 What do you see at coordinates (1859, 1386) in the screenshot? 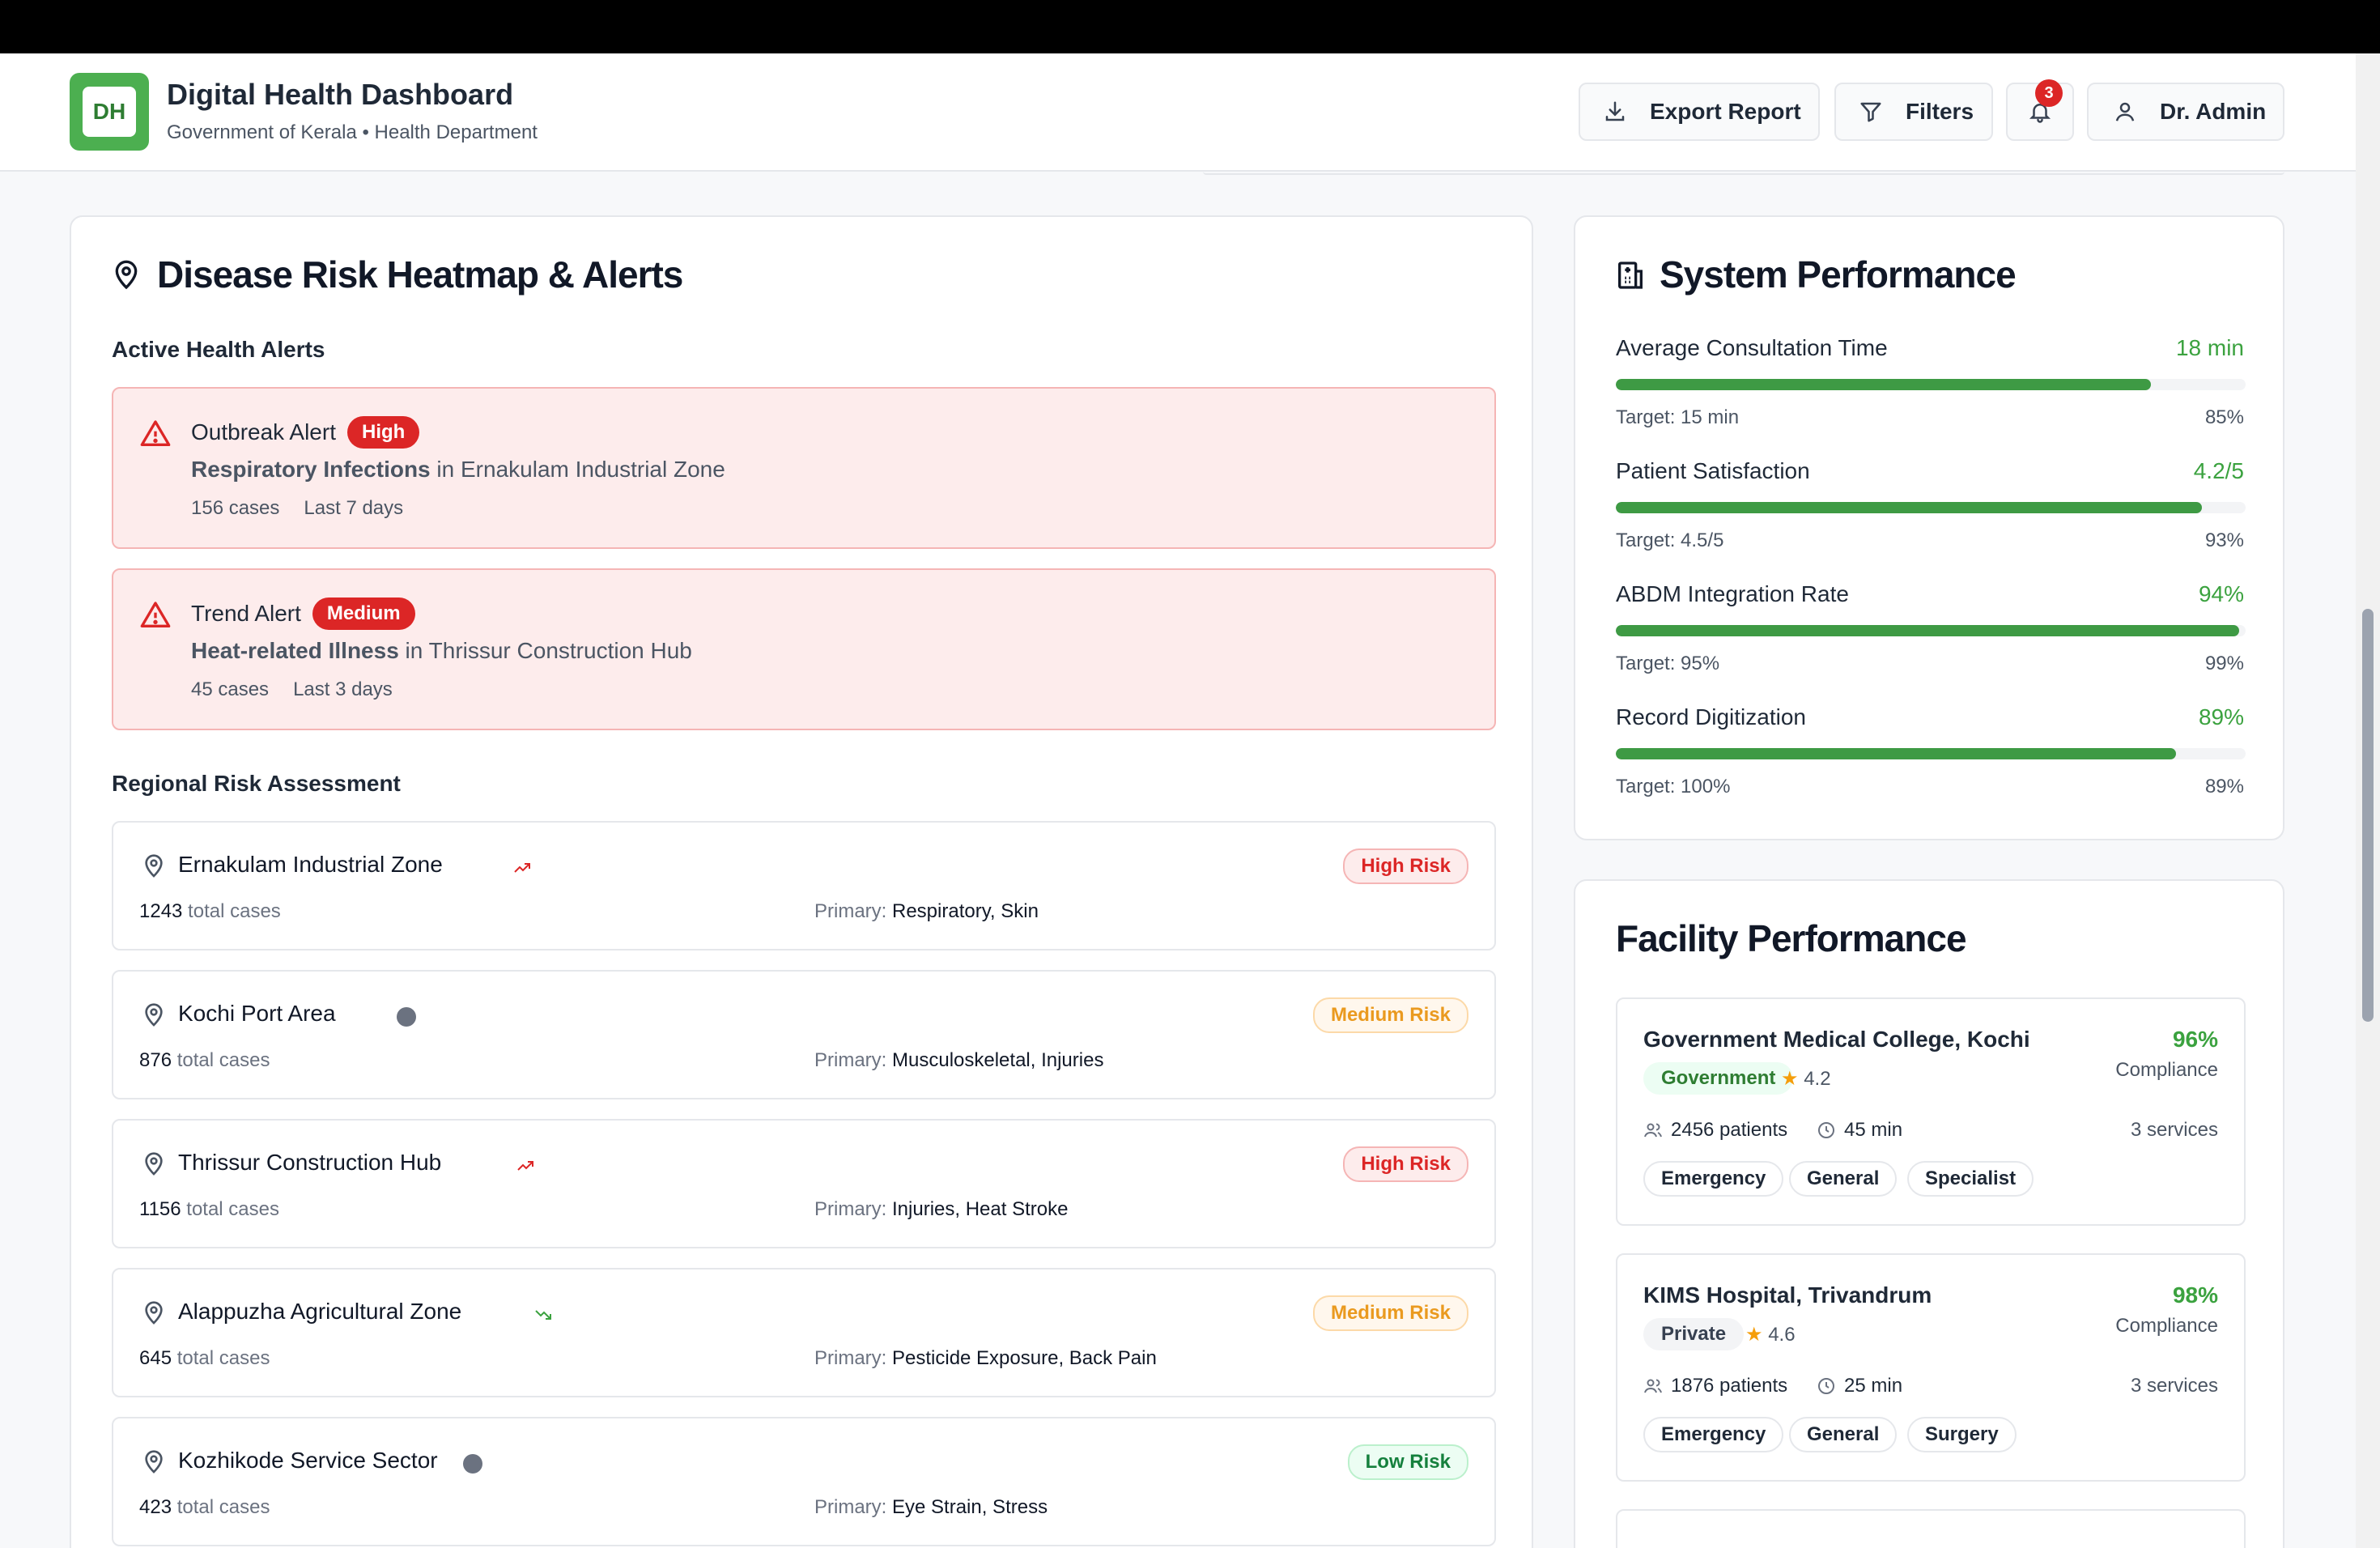
I see `facility-wait-time: 25 min` at bounding box center [1859, 1386].